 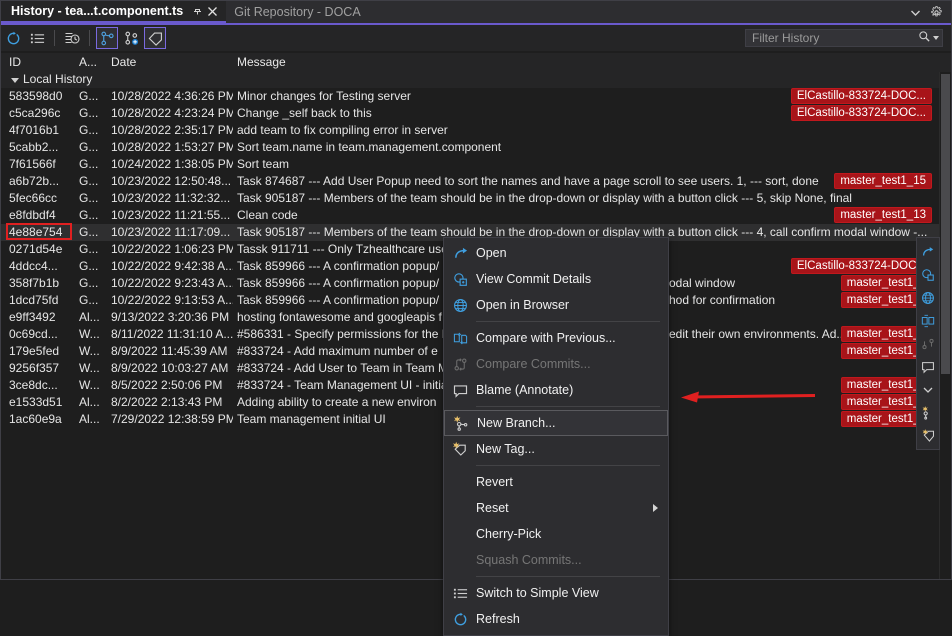 What do you see at coordinates (37, 38) in the screenshot?
I see `list-view-button` at bounding box center [37, 38].